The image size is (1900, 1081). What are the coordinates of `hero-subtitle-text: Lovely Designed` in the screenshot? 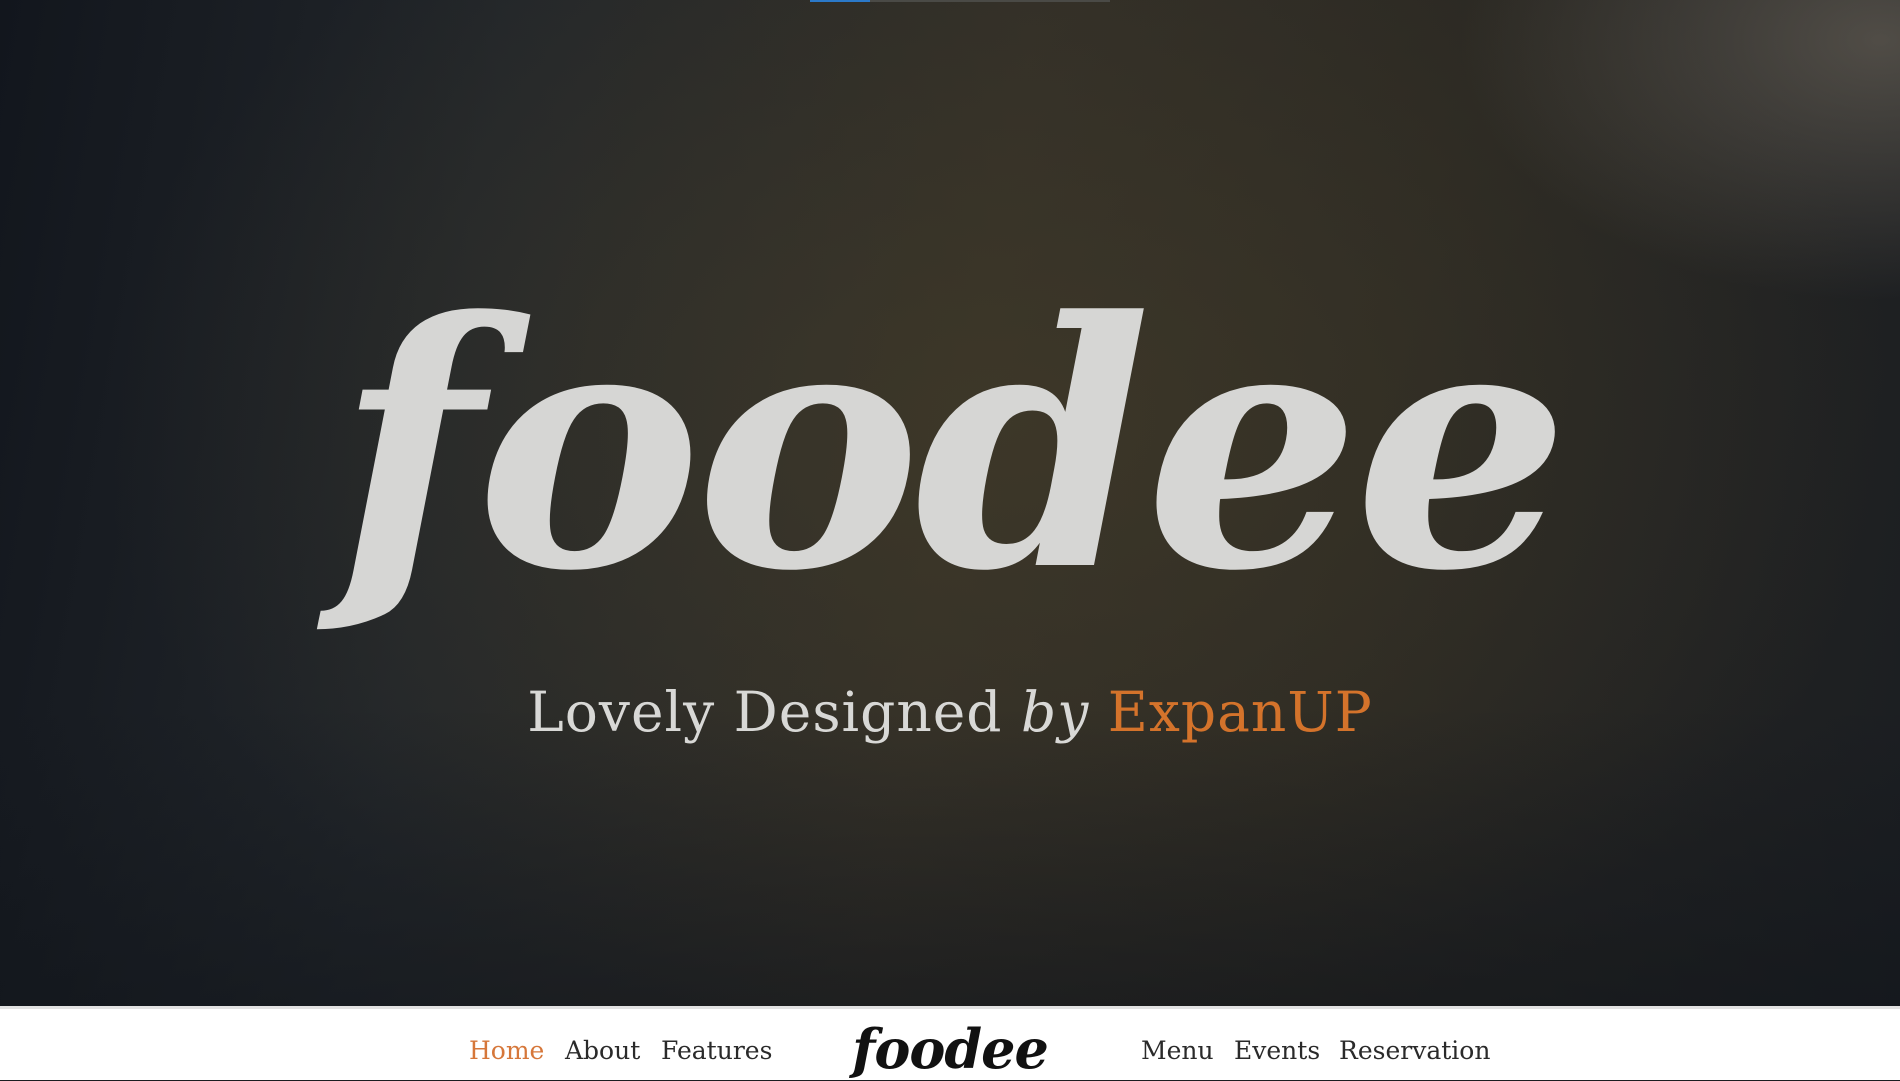 It's located at (774, 712).